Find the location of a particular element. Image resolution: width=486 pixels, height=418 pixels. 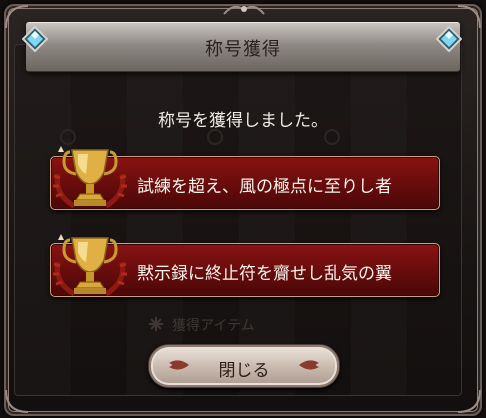

item-section-icon is located at coordinates (156, 324).